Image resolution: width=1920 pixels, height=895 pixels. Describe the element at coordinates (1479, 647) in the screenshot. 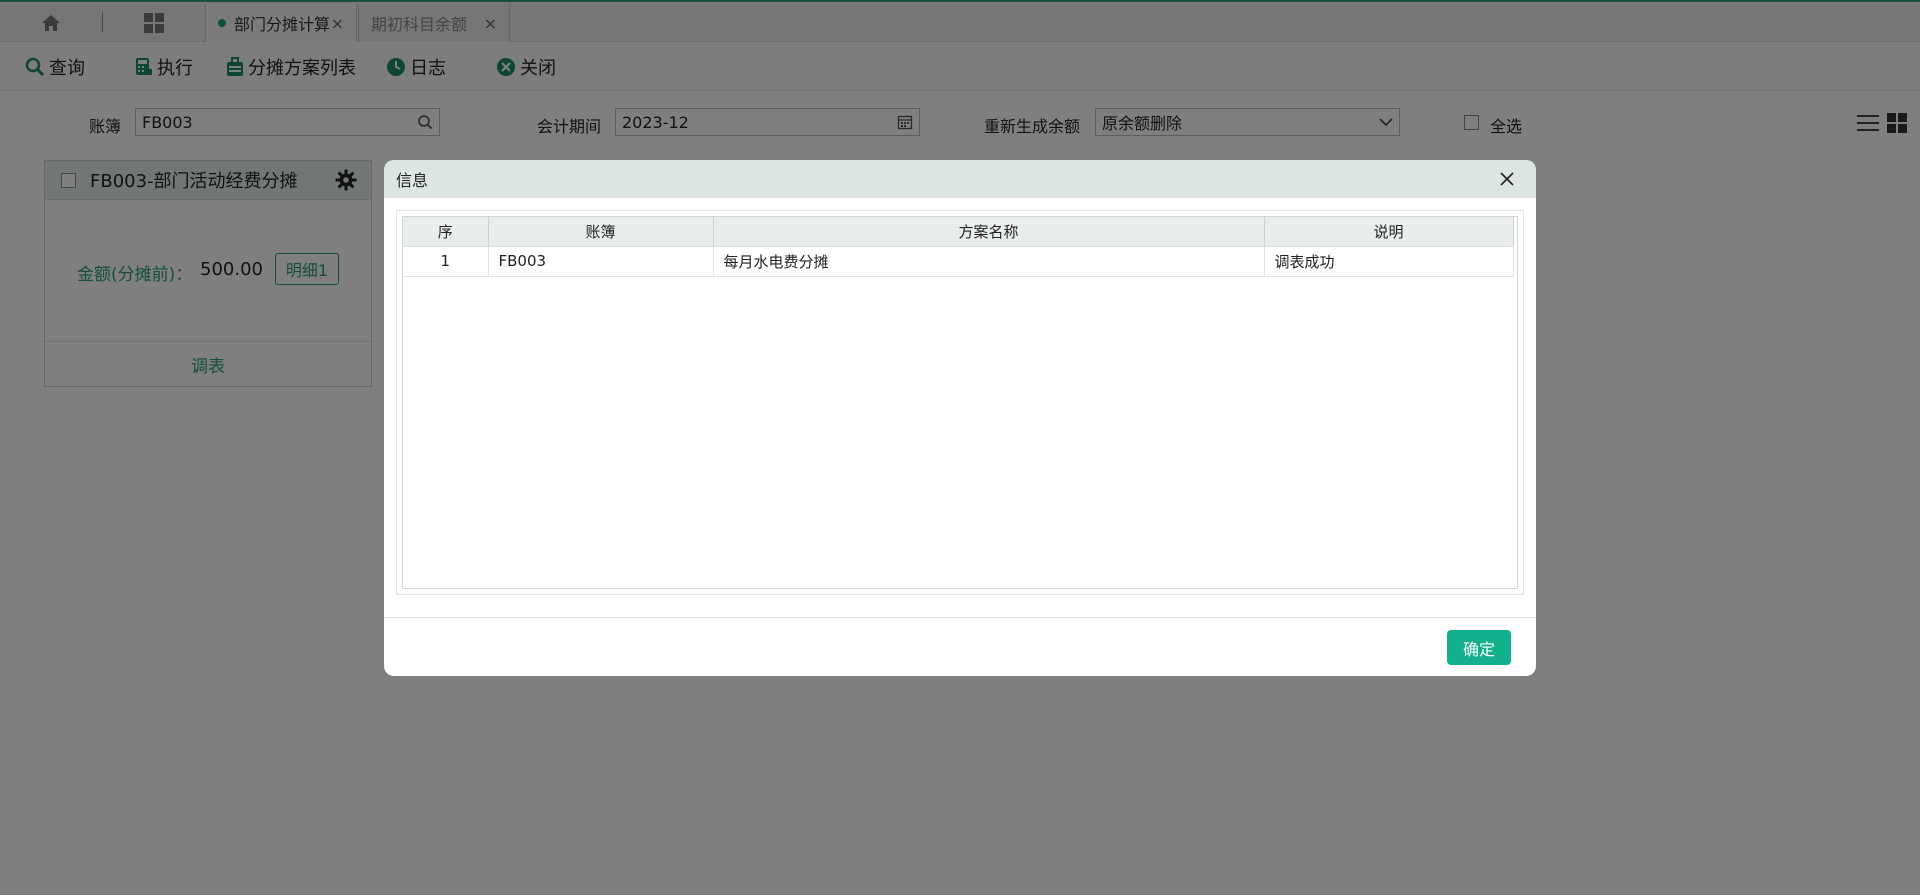

I see `ok-button: 确定` at that location.